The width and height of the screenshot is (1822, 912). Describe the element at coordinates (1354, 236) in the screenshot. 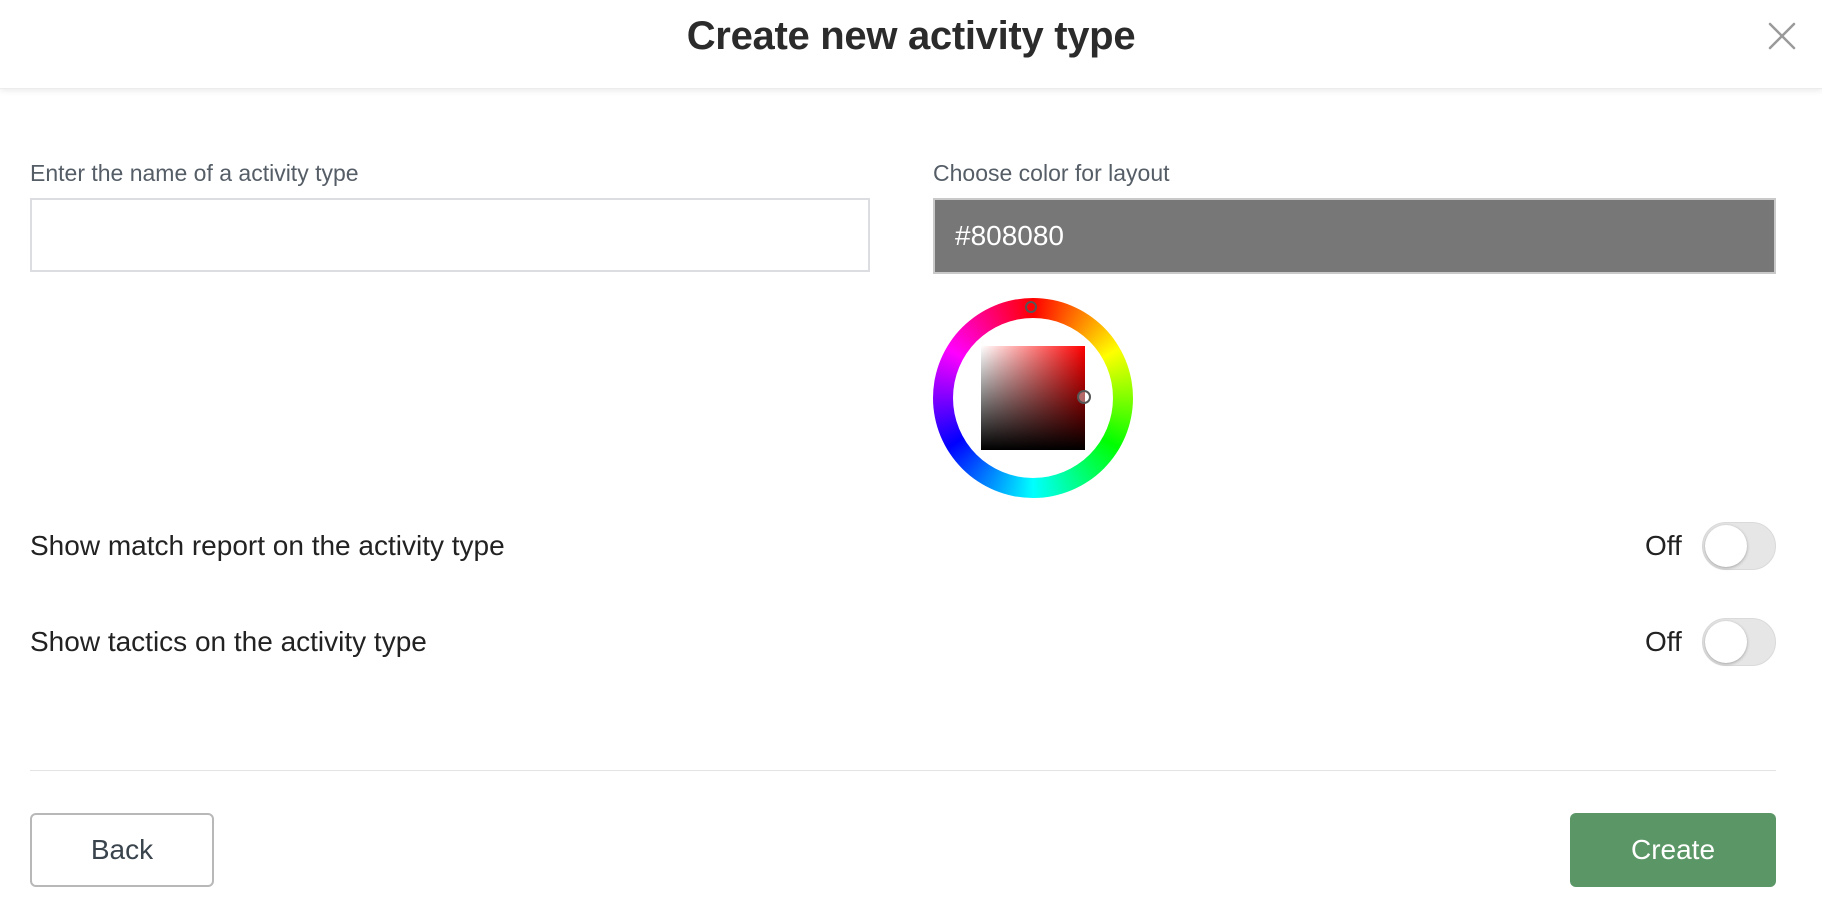

I see `color-hex-input` at that location.